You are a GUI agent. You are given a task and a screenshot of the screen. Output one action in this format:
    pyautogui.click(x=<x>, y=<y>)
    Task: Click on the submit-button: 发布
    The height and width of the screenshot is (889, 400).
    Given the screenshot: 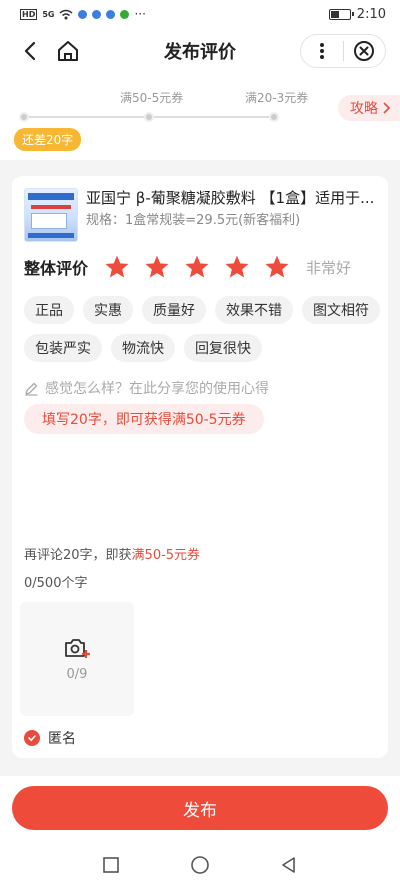 What is the action you would take?
    pyautogui.click(x=200, y=808)
    